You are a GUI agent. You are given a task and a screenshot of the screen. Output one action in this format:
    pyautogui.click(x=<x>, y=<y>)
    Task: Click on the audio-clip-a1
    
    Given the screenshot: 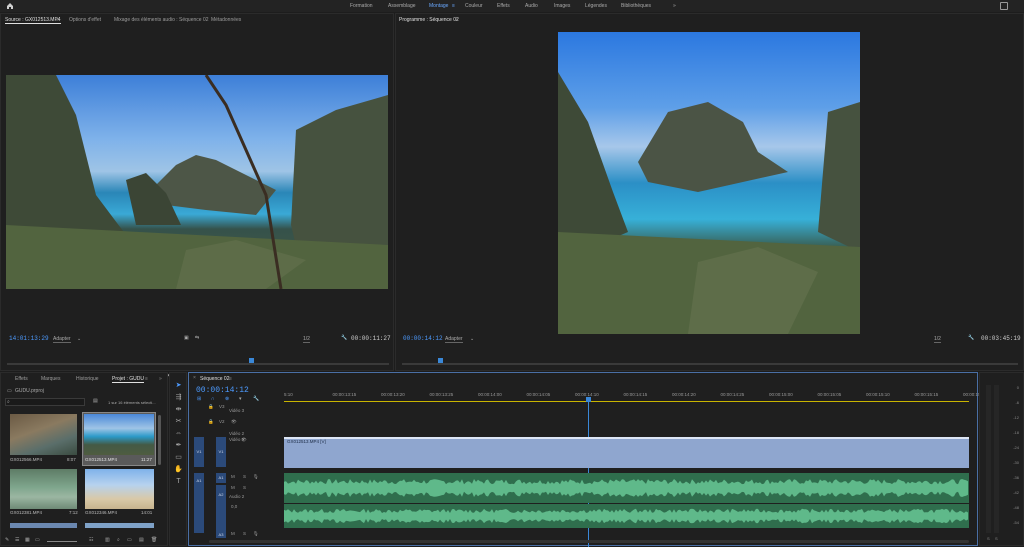 What is the action you would take?
    pyautogui.click(x=626, y=488)
    